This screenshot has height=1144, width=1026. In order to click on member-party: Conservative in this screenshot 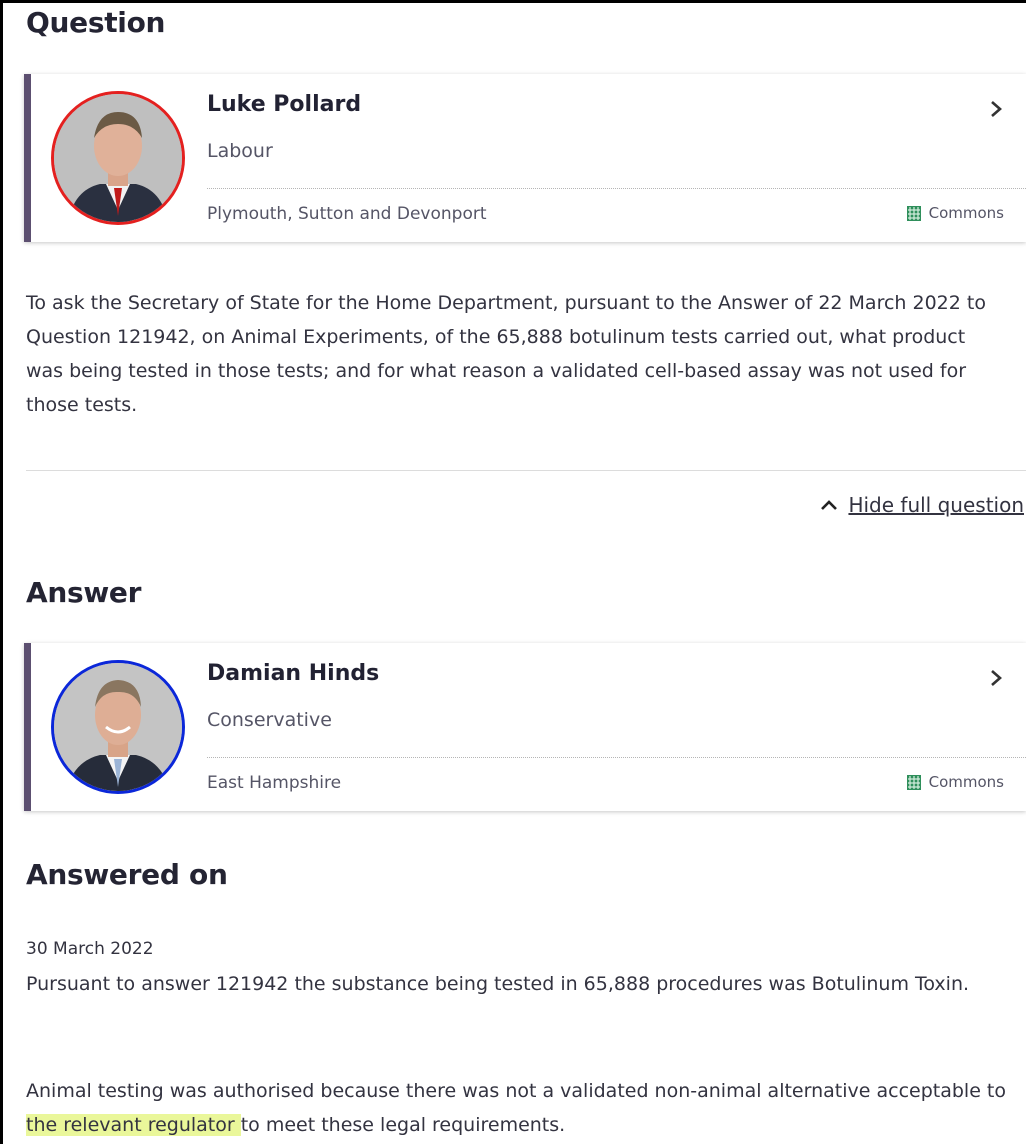, I will do `click(269, 720)`.